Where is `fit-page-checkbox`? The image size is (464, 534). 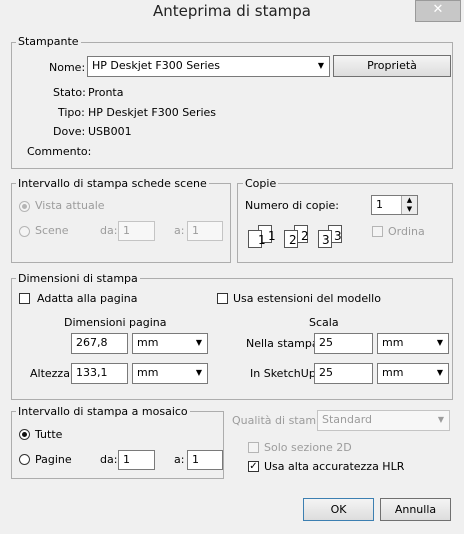
fit-page-checkbox is located at coordinates (24, 298).